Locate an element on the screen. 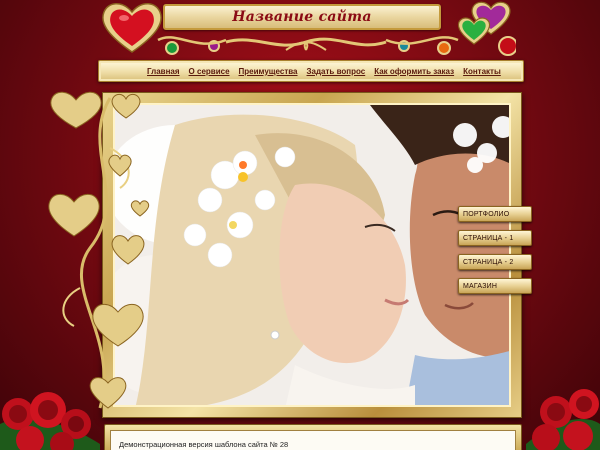 Image resolution: width=600 pixels, height=450 pixels. nav-how-to-order: Как оформить заказ is located at coordinates (414, 71).